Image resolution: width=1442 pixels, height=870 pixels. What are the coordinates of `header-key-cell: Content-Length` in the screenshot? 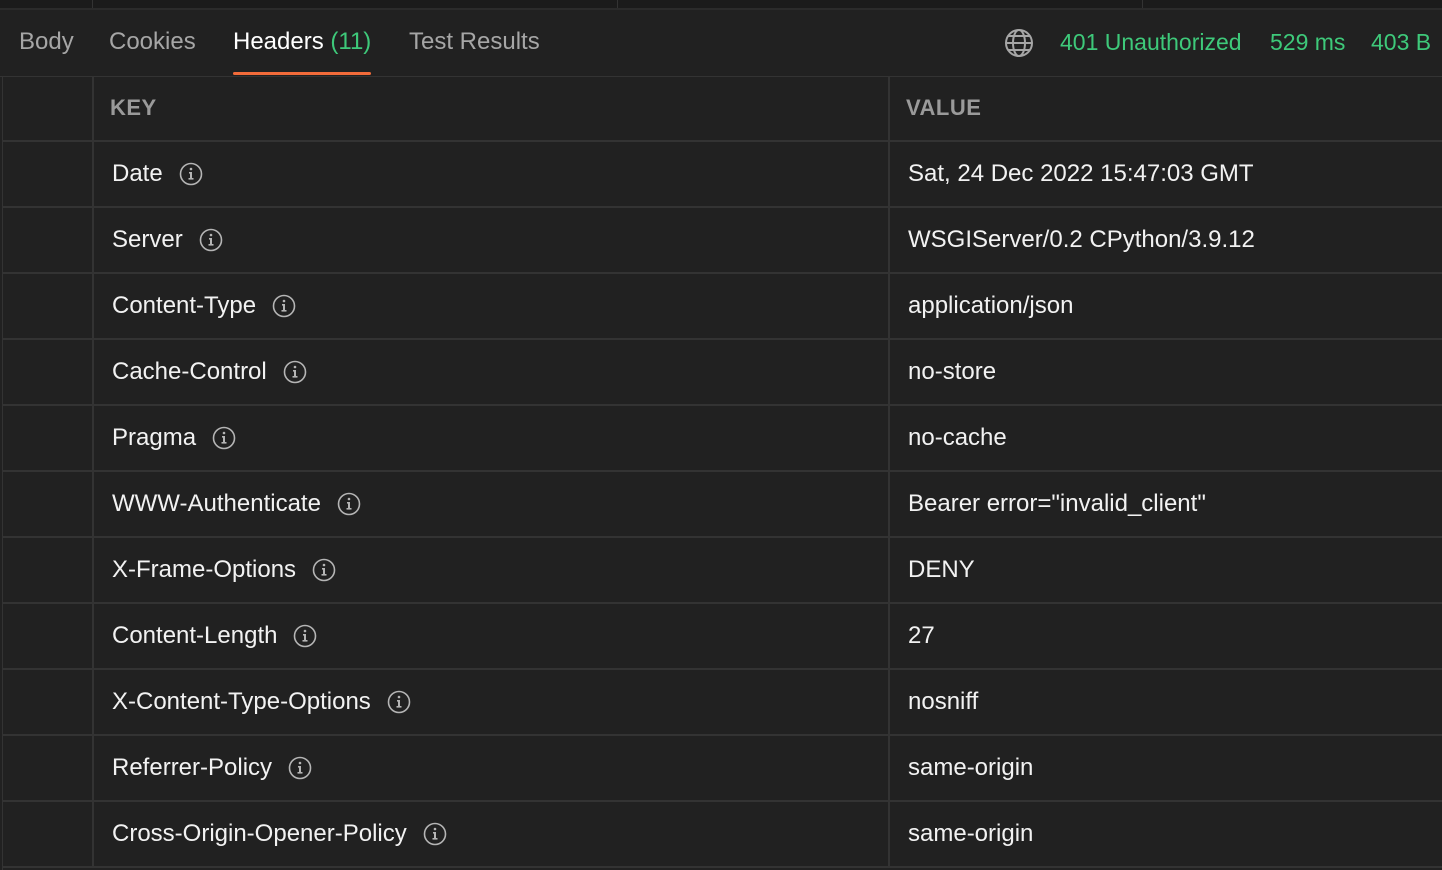 It's located at (492, 636).